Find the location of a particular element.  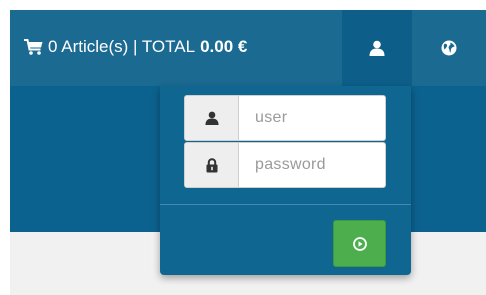

dropdown-divider is located at coordinates (285, 204).